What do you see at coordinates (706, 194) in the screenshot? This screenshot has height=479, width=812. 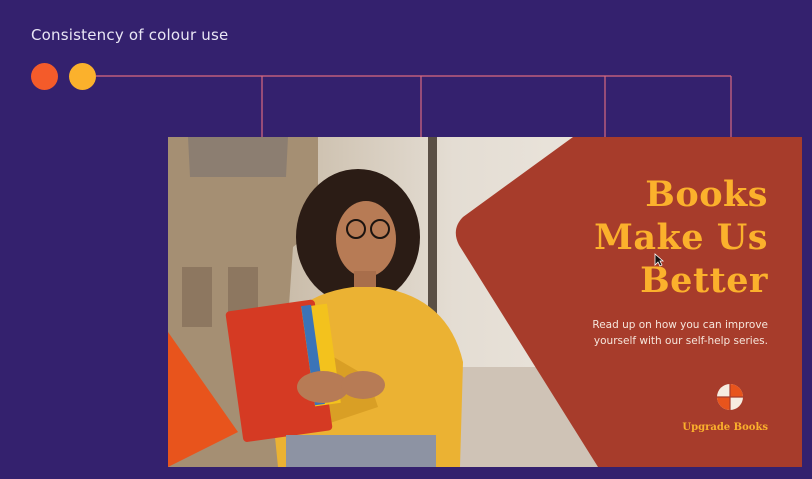 I see `slide-title-line: Books` at bounding box center [706, 194].